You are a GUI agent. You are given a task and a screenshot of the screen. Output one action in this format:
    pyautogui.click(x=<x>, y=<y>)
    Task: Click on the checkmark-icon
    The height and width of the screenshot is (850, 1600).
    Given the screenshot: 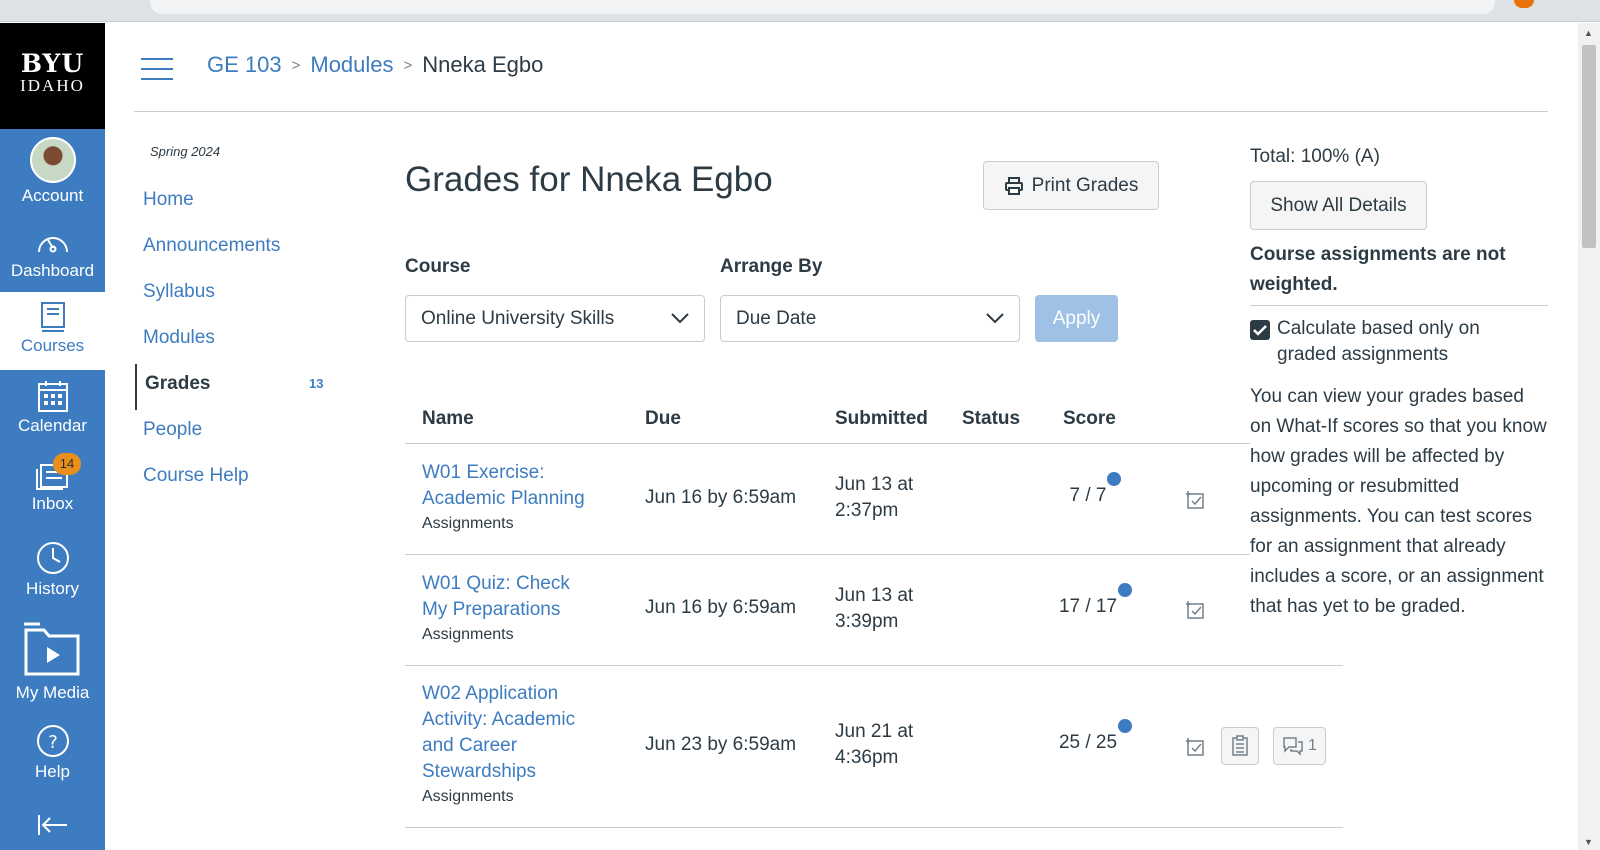 What is the action you would take?
    pyautogui.click(x=1260, y=330)
    